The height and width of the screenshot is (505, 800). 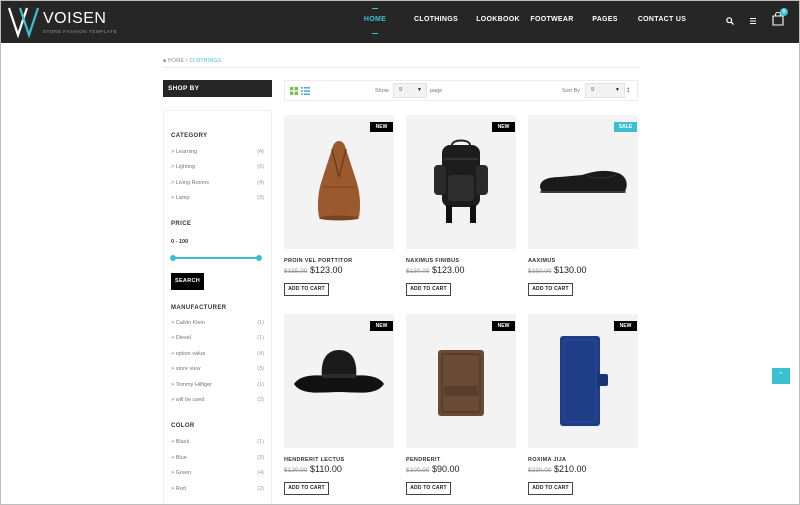 What do you see at coordinates (260, 198) in the screenshot?
I see `category-item-count: (3)` at bounding box center [260, 198].